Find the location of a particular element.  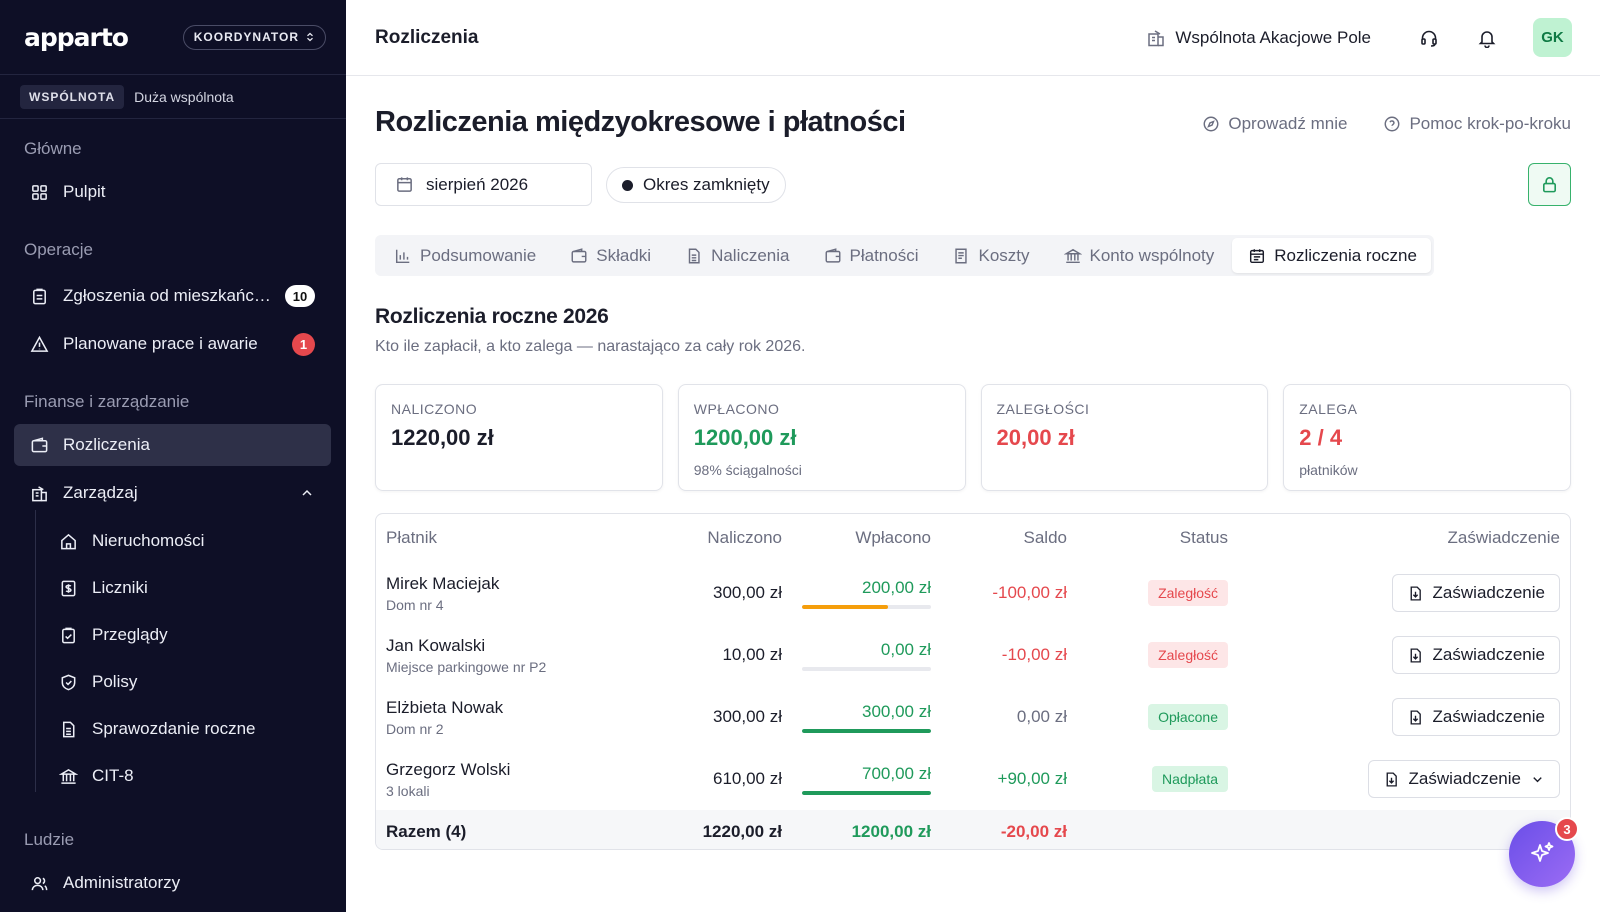

lock-period-button is located at coordinates (1549, 184).